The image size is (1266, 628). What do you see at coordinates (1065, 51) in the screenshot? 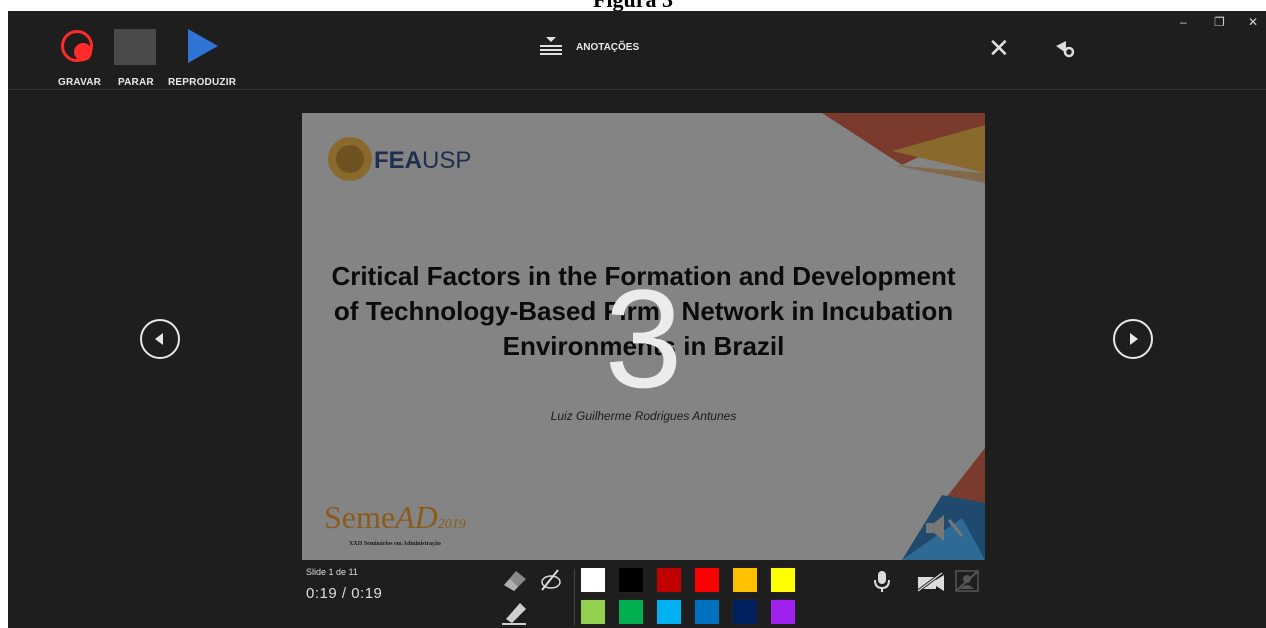
I see `settings-icon` at bounding box center [1065, 51].